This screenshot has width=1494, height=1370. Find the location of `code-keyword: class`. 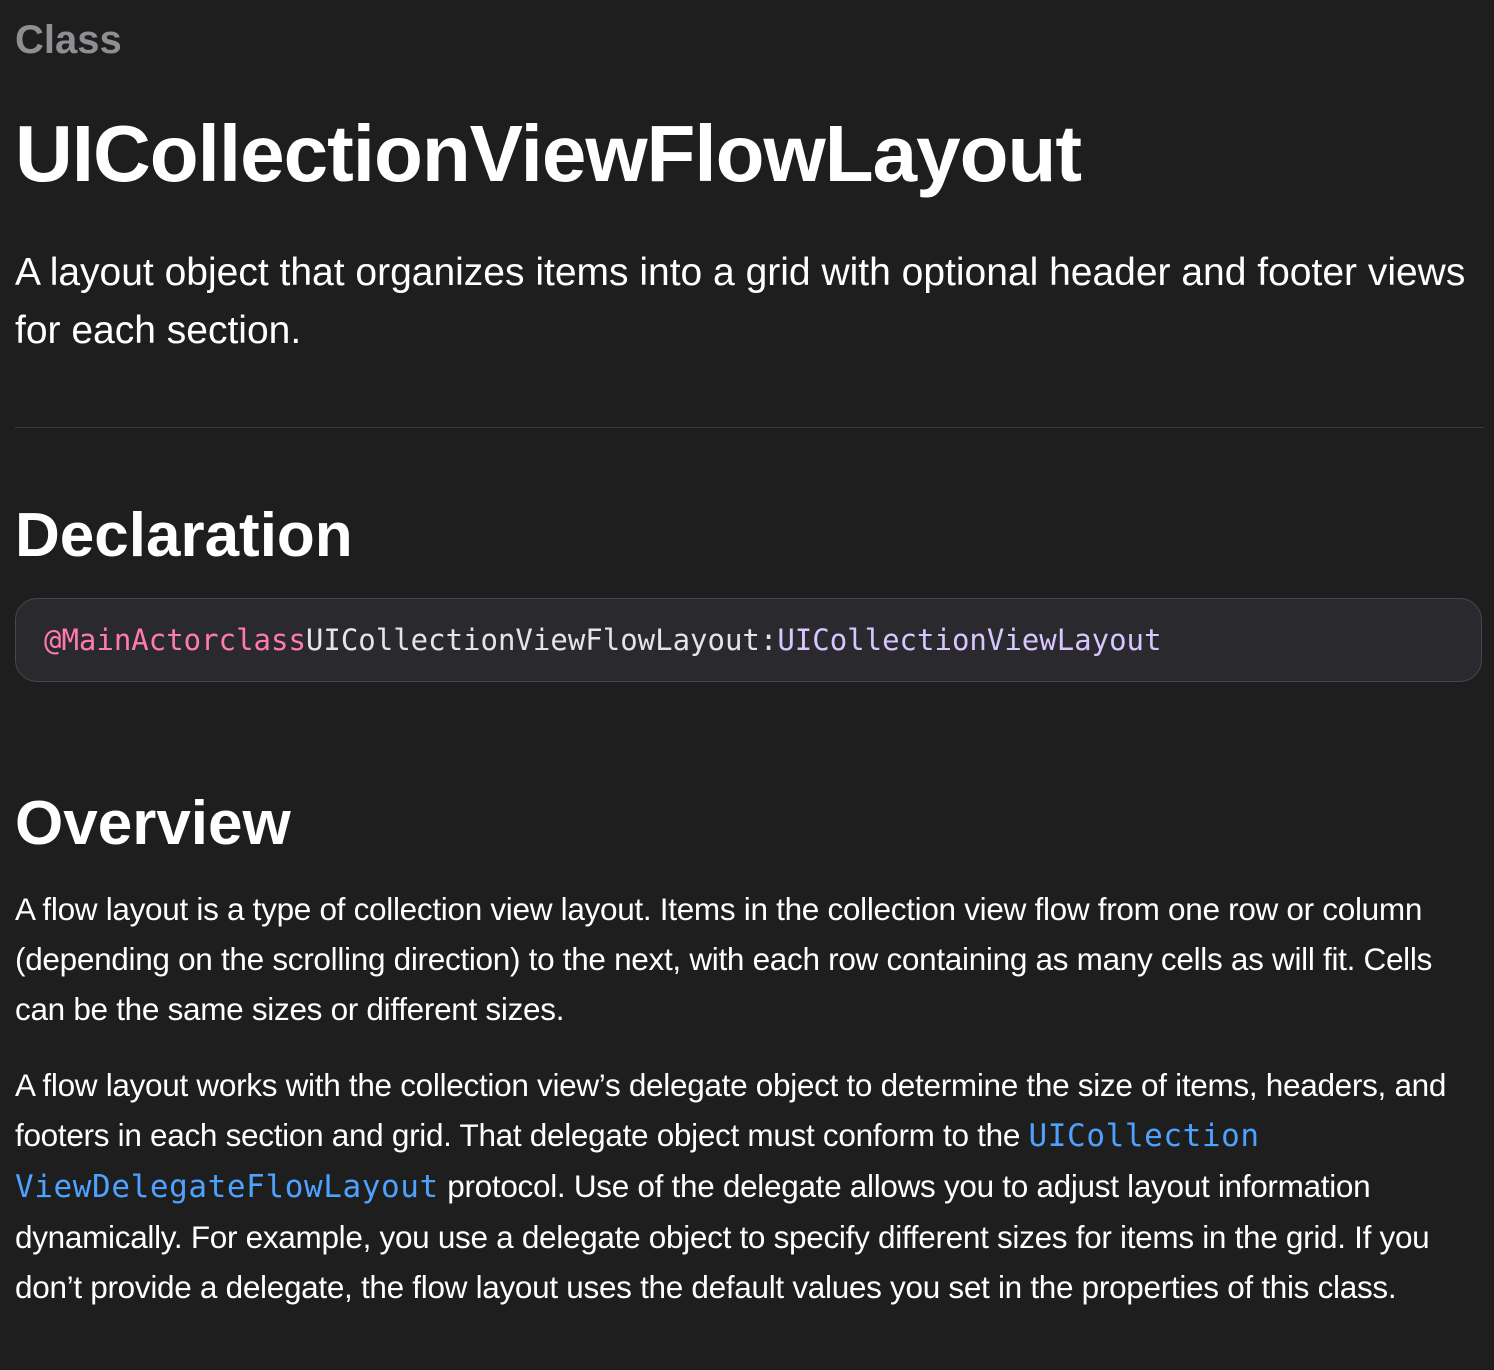

code-keyword: class is located at coordinates (262, 640).